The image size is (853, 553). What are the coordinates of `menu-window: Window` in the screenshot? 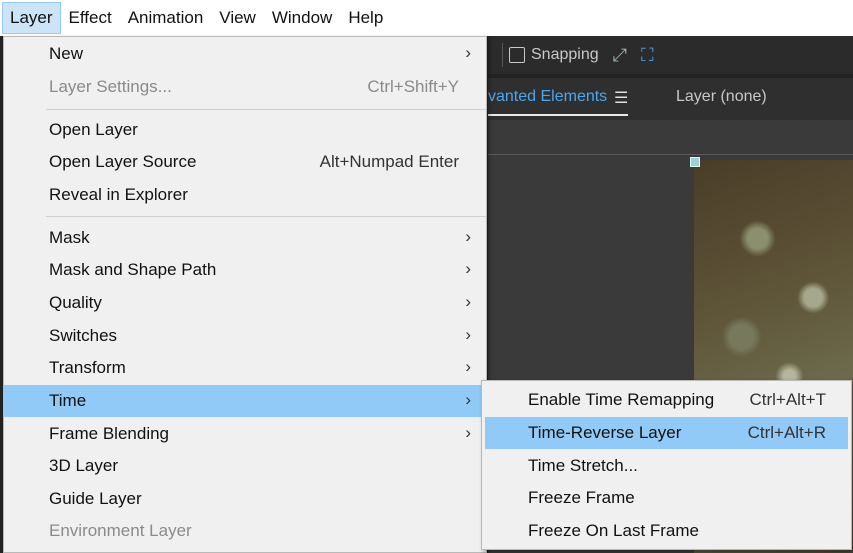 It's located at (302, 18).